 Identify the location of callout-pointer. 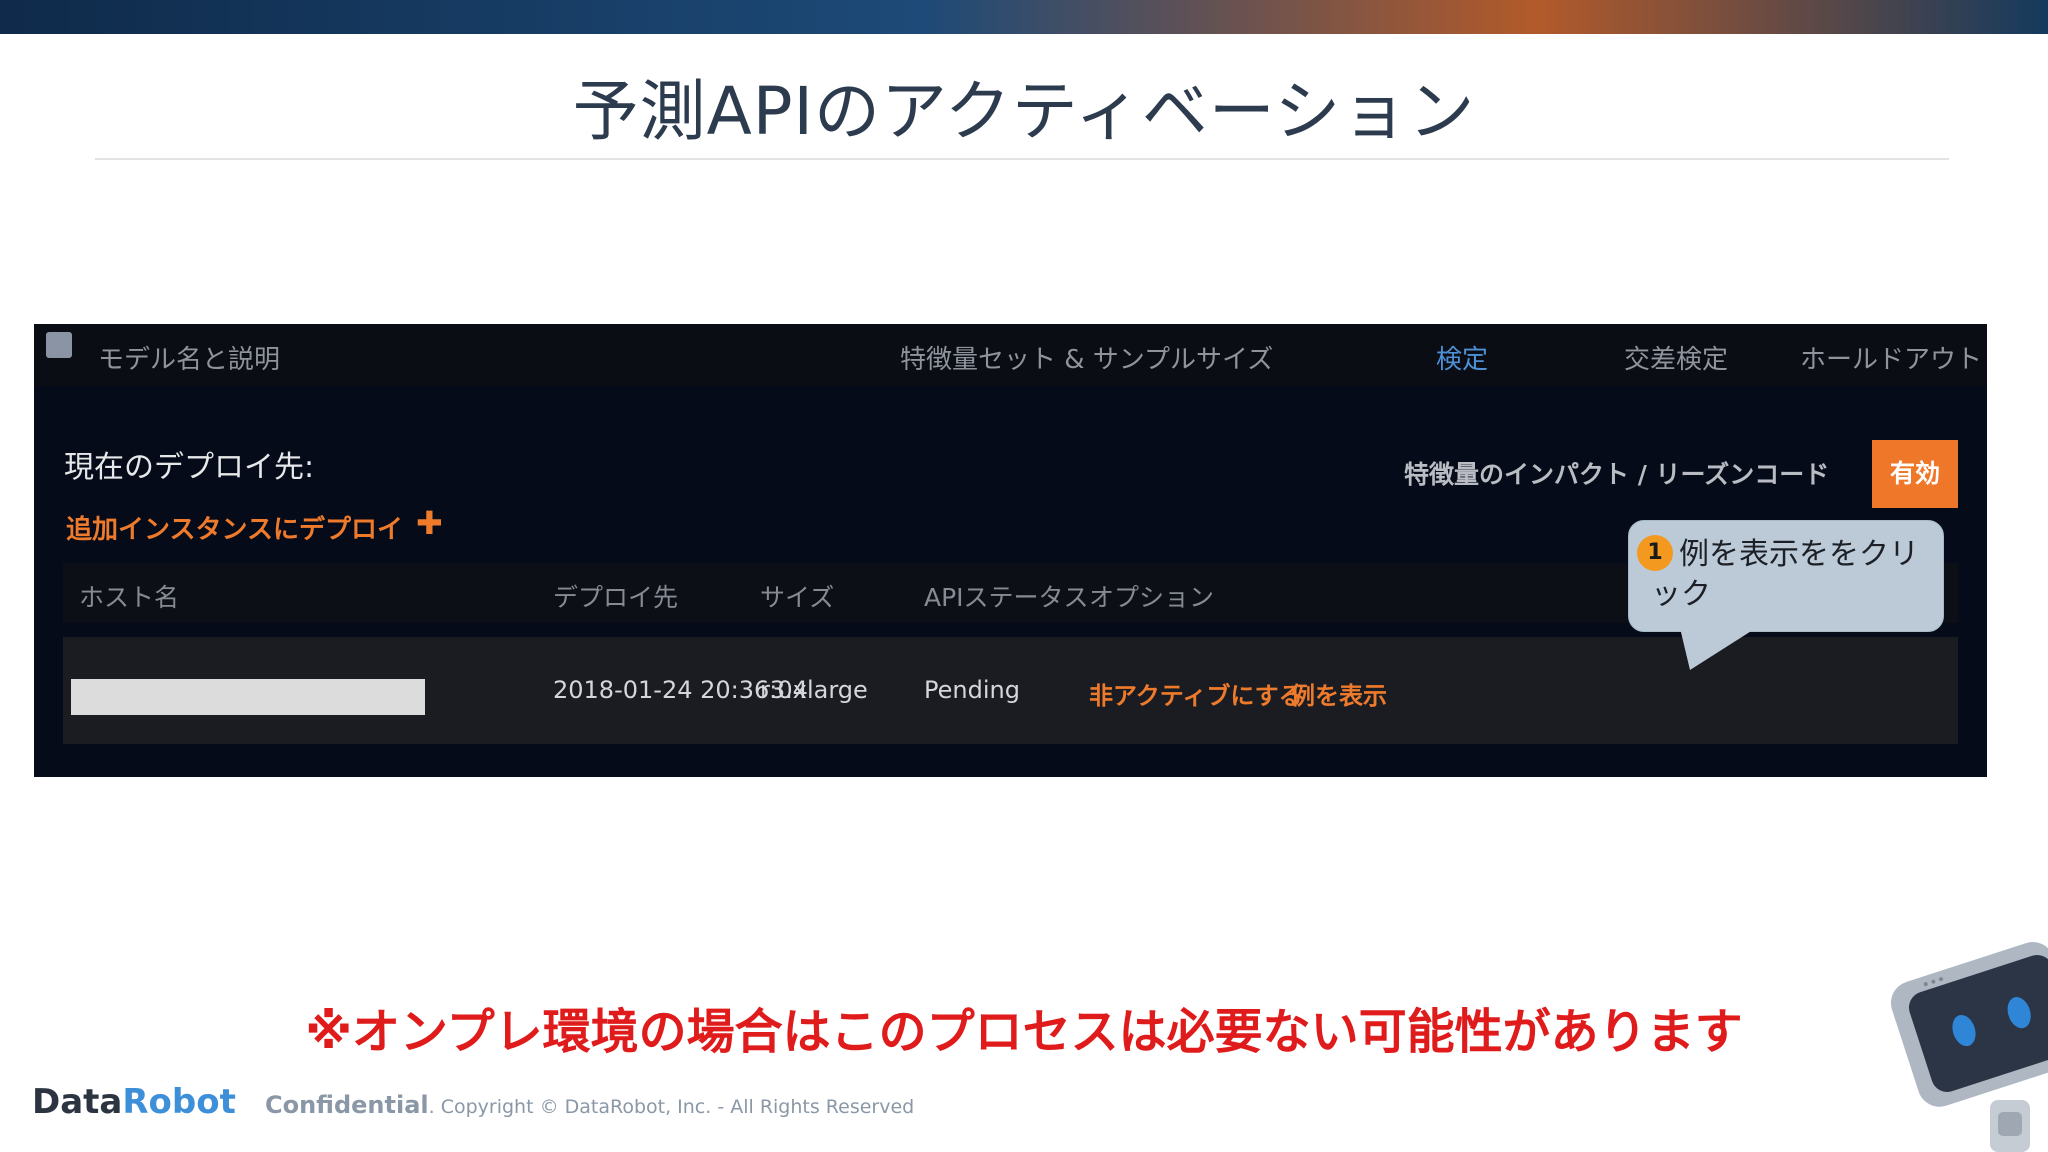
(1718, 649).